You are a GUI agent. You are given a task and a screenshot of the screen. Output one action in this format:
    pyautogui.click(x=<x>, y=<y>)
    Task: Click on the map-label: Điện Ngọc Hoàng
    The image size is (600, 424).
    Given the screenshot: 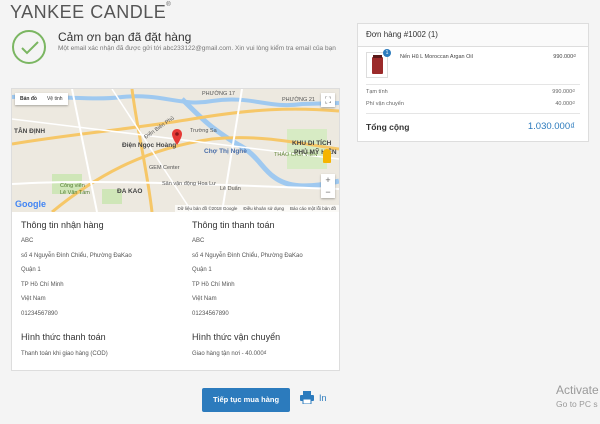 What is the action you would take?
    pyautogui.click(x=149, y=145)
    